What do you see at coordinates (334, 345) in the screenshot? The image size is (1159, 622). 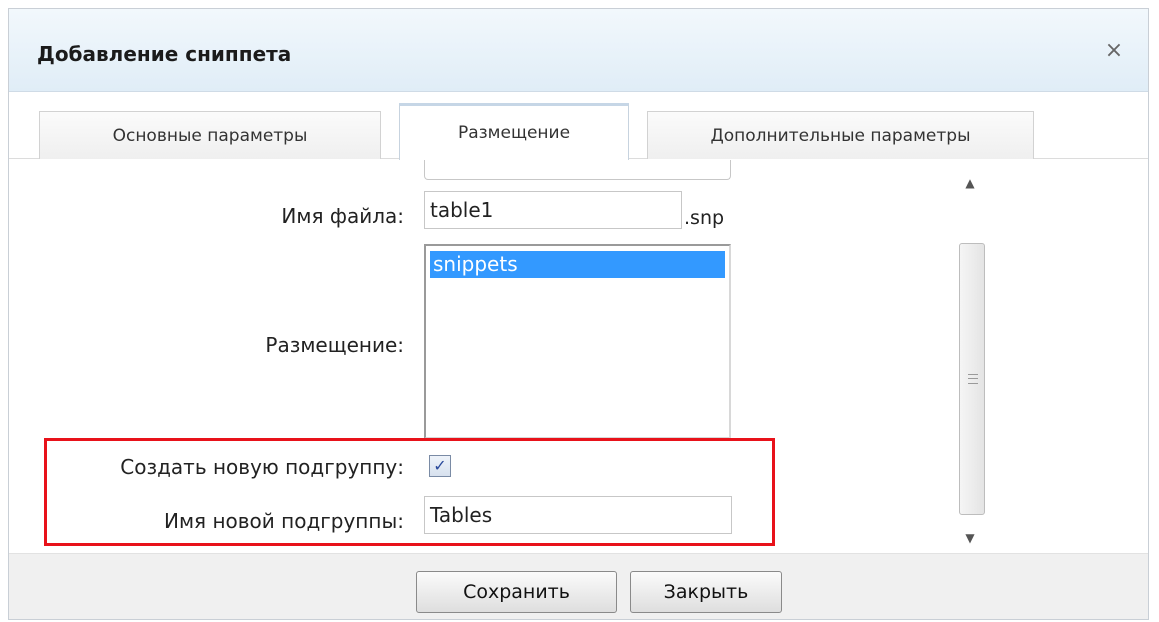 I see `placement-label: Размещение:` at bounding box center [334, 345].